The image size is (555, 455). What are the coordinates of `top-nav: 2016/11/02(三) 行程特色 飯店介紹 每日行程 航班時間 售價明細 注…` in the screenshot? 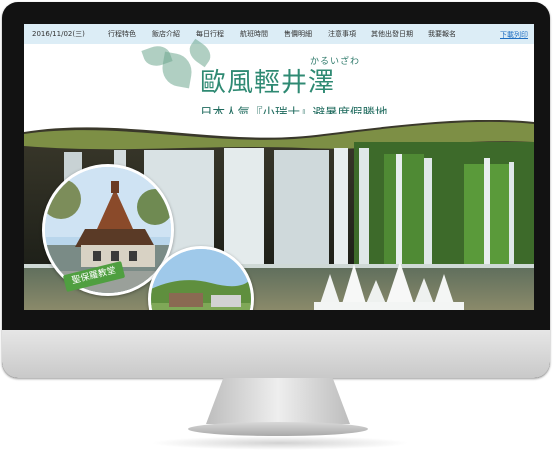 It's located at (279, 34).